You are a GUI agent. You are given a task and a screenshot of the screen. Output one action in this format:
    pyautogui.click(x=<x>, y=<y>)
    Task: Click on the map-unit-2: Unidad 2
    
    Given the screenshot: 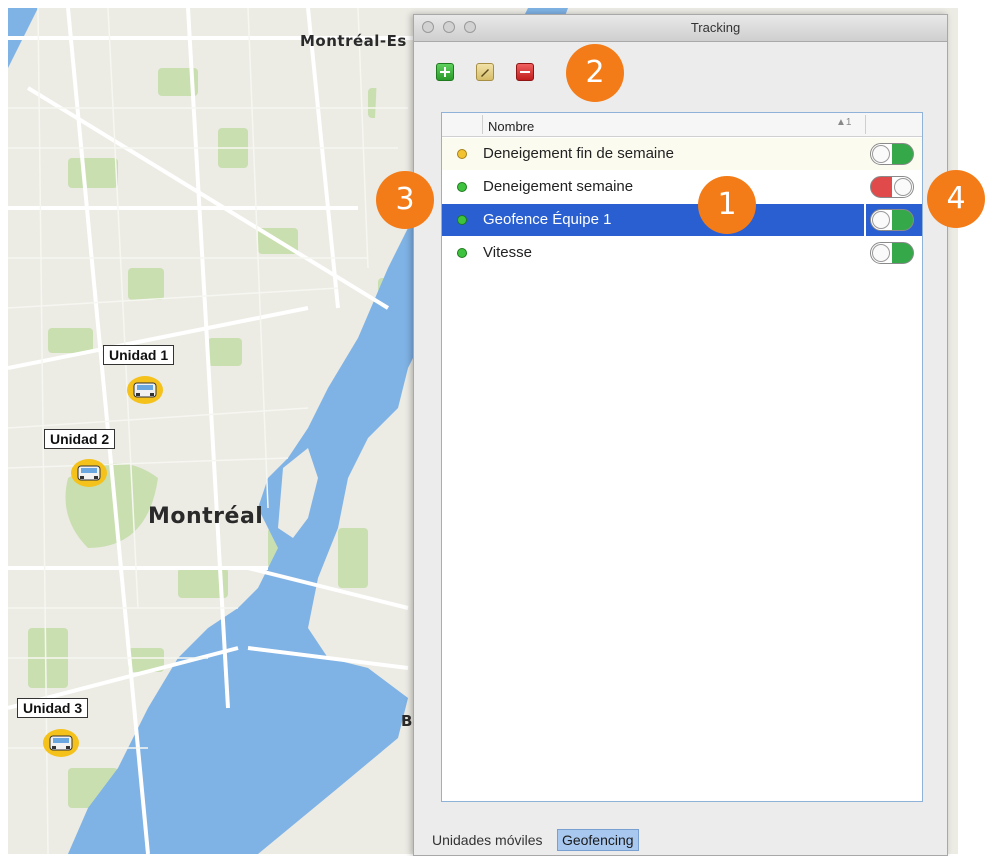 What is the action you would take?
    pyautogui.click(x=80, y=439)
    